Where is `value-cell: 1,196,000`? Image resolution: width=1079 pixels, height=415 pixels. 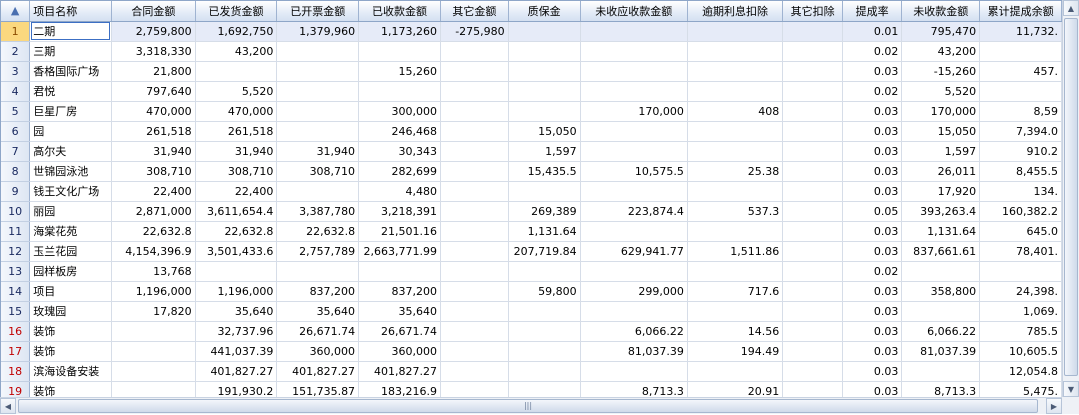 value-cell: 1,196,000 is located at coordinates (236, 291).